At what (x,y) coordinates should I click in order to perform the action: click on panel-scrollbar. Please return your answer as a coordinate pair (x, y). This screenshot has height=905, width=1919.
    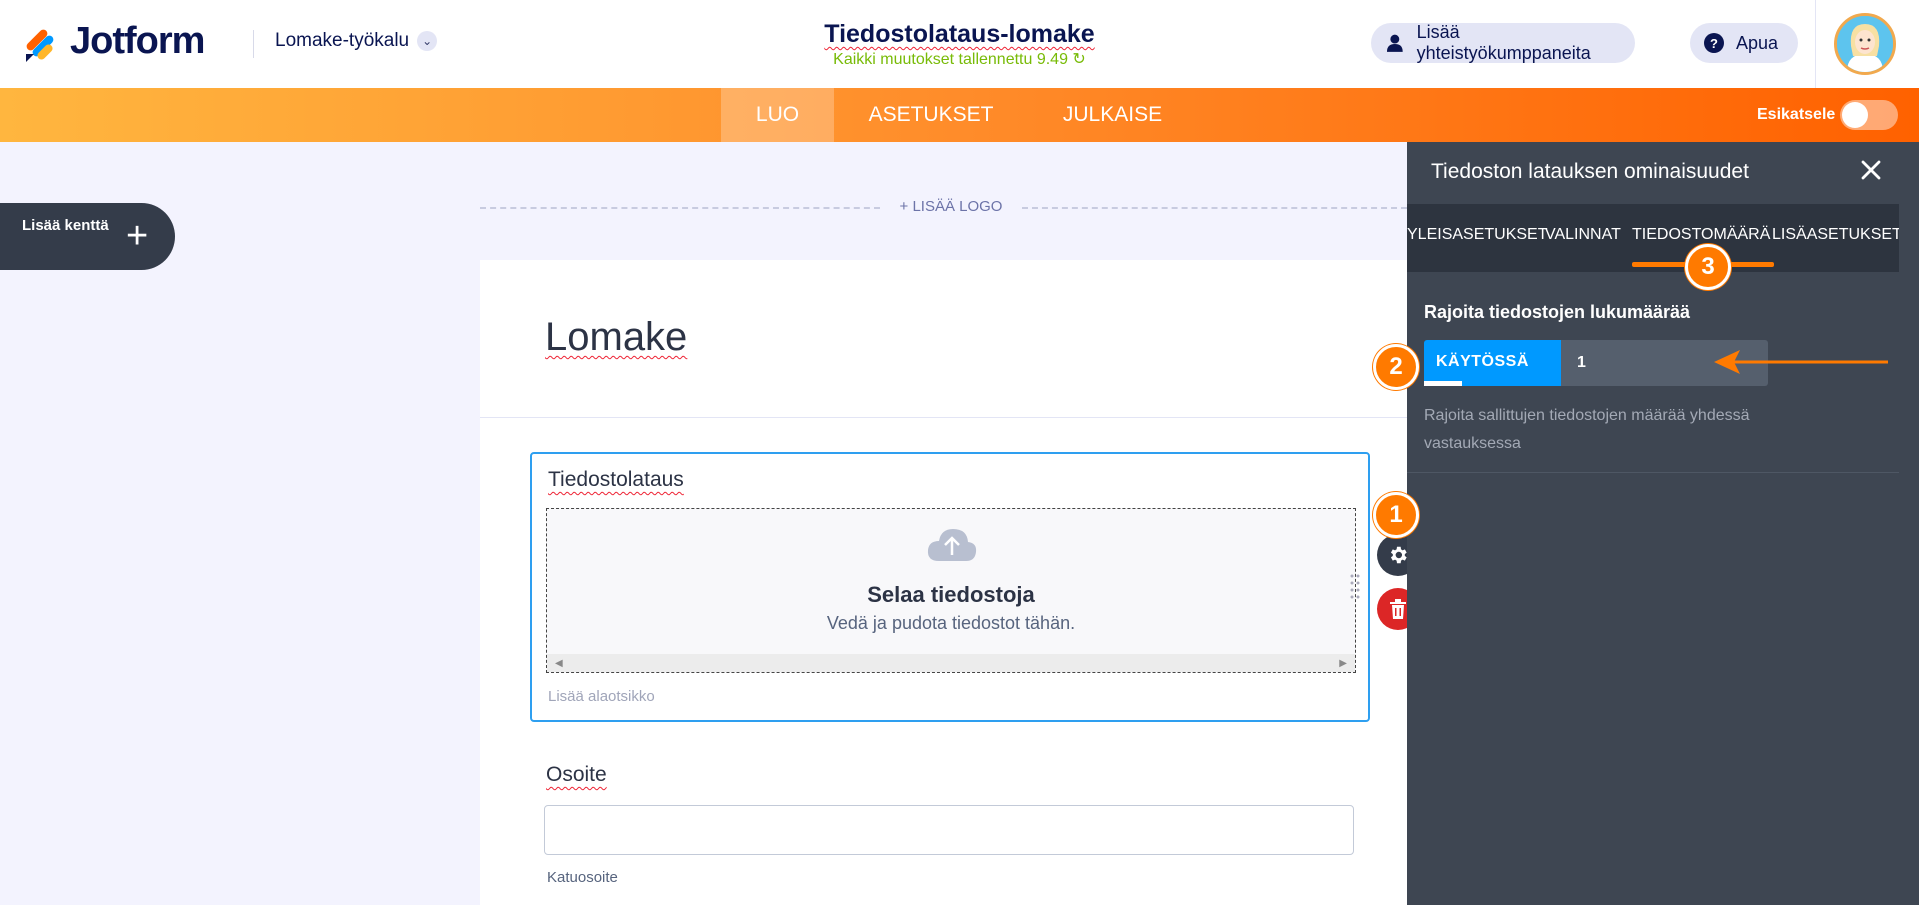
    Looking at the image, I should click on (1909, 523).